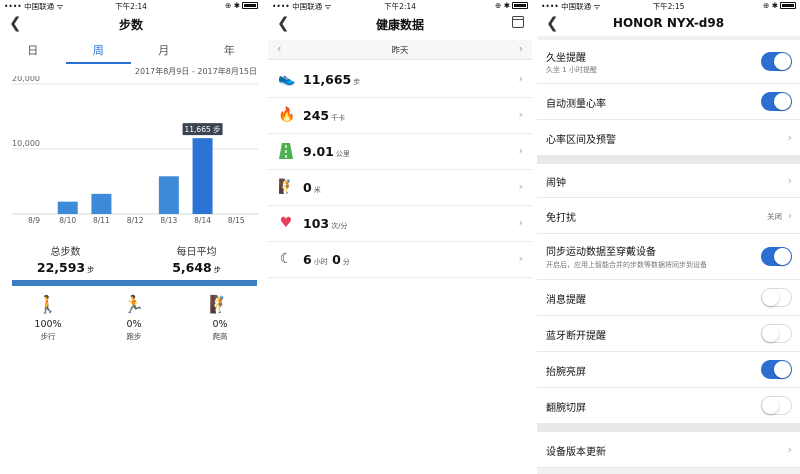 Image resolution: width=800 pixels, height=474 pixels. I want to click on health-row-sleep: ☾ 6 小时 0分 ›, so click(400, 260).